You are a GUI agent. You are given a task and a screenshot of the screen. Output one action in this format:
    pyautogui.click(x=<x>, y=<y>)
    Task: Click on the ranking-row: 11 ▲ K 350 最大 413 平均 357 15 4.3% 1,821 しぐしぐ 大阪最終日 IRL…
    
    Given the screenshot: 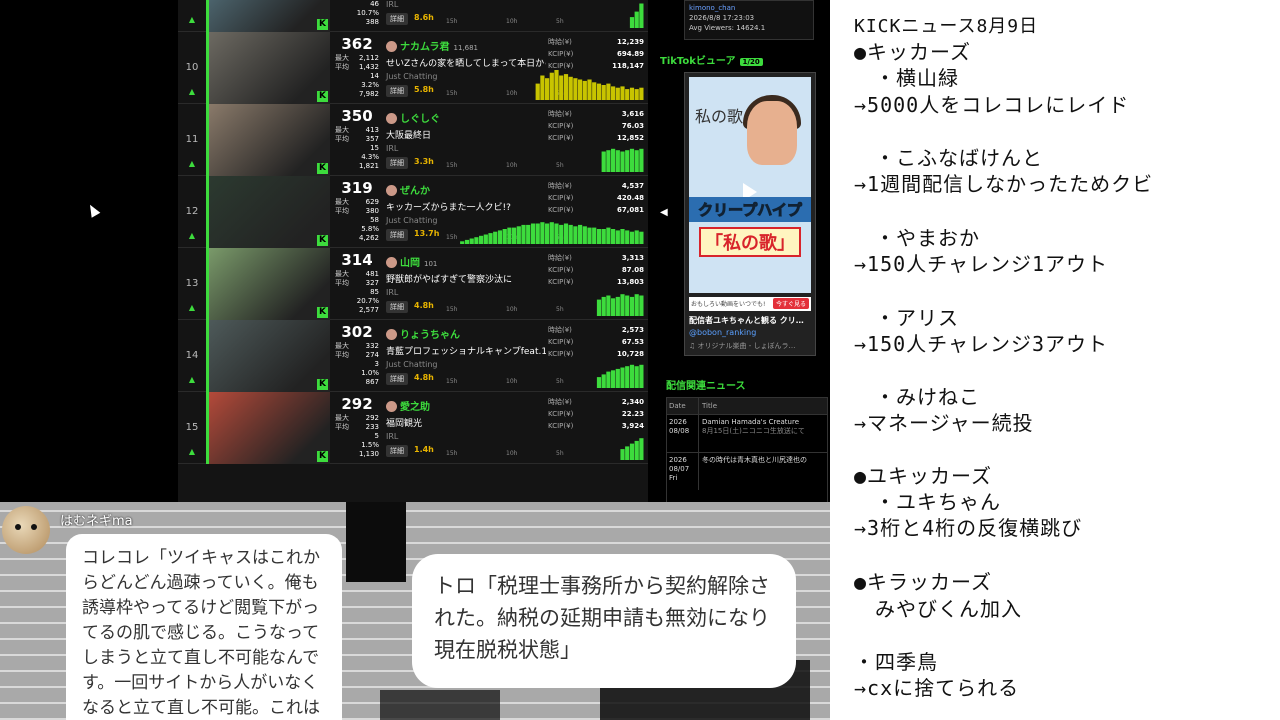 What is the action you would take?
    pyautogui.click(x=413, y=140)
    